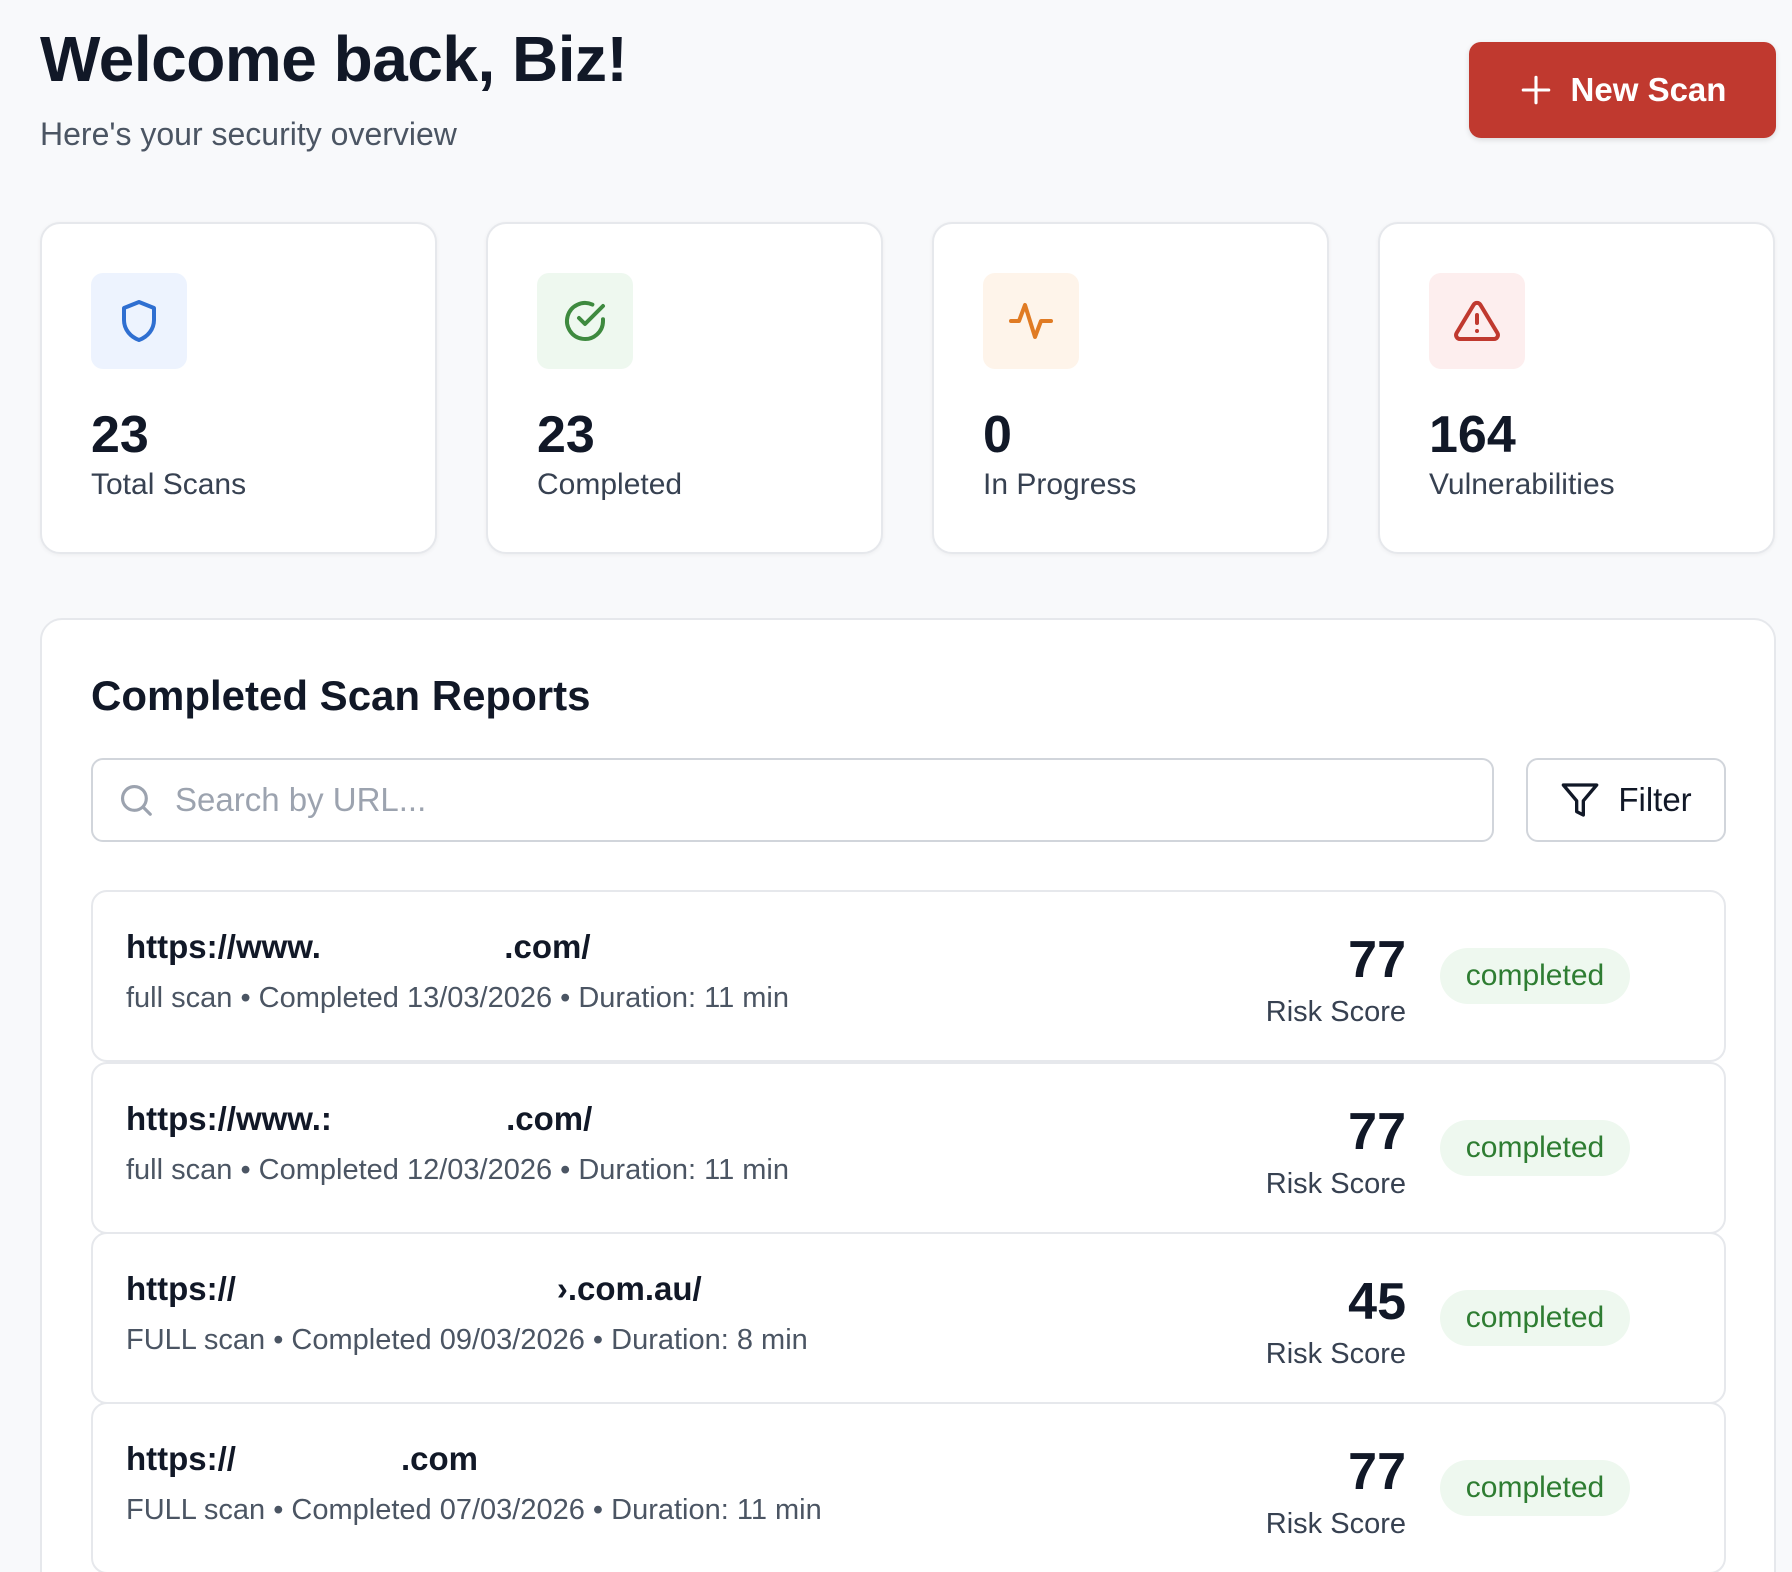  I want to click on stat-card-vulnerabilities: 164 Vulnerabilities, so click(1576, 388).